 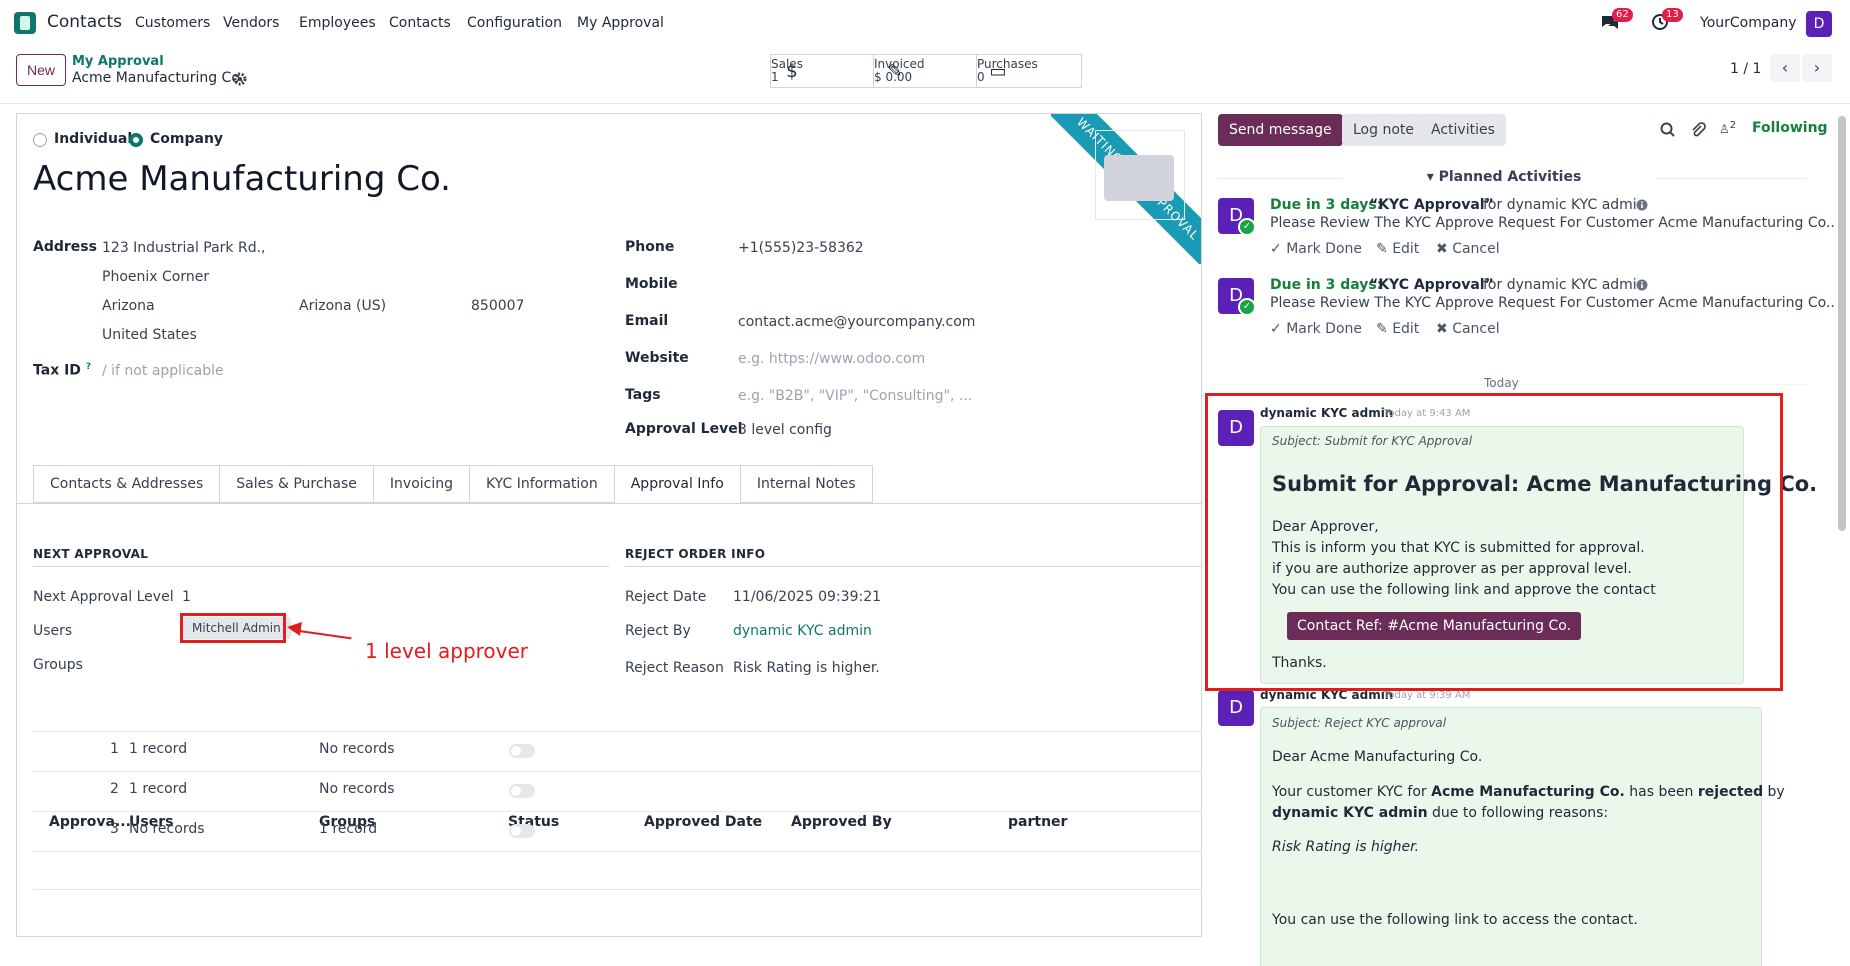 I want to click on breadcrumb-parent: My Approval, so click(x=118, y=61).